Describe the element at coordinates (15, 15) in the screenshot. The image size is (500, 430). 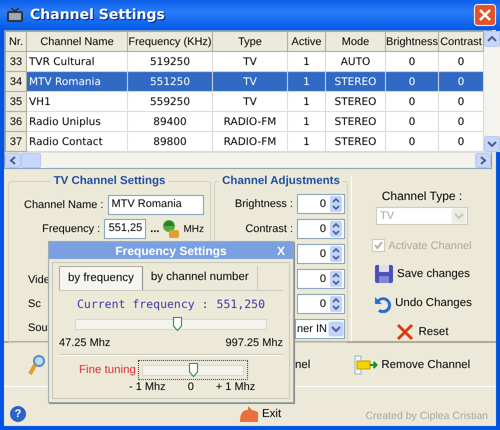
I see `tv-icon` at that location.